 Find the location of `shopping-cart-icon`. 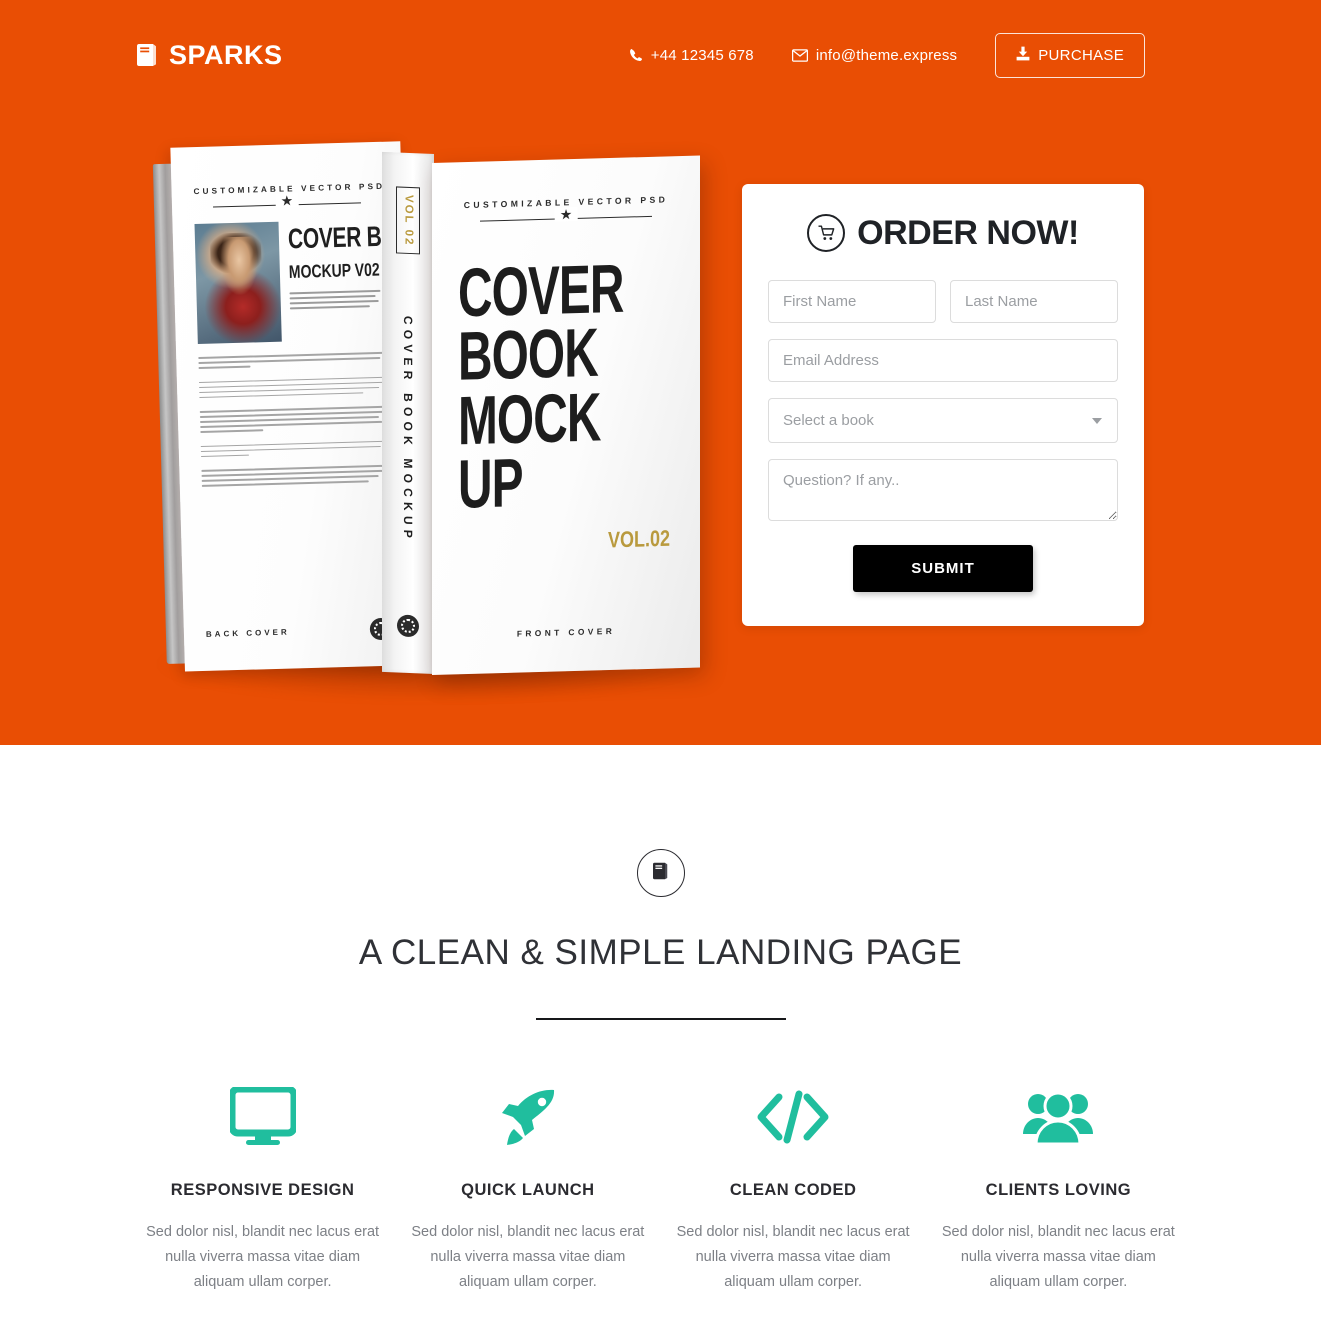

shopping-cart-icon is located at coordinates (826, 233).